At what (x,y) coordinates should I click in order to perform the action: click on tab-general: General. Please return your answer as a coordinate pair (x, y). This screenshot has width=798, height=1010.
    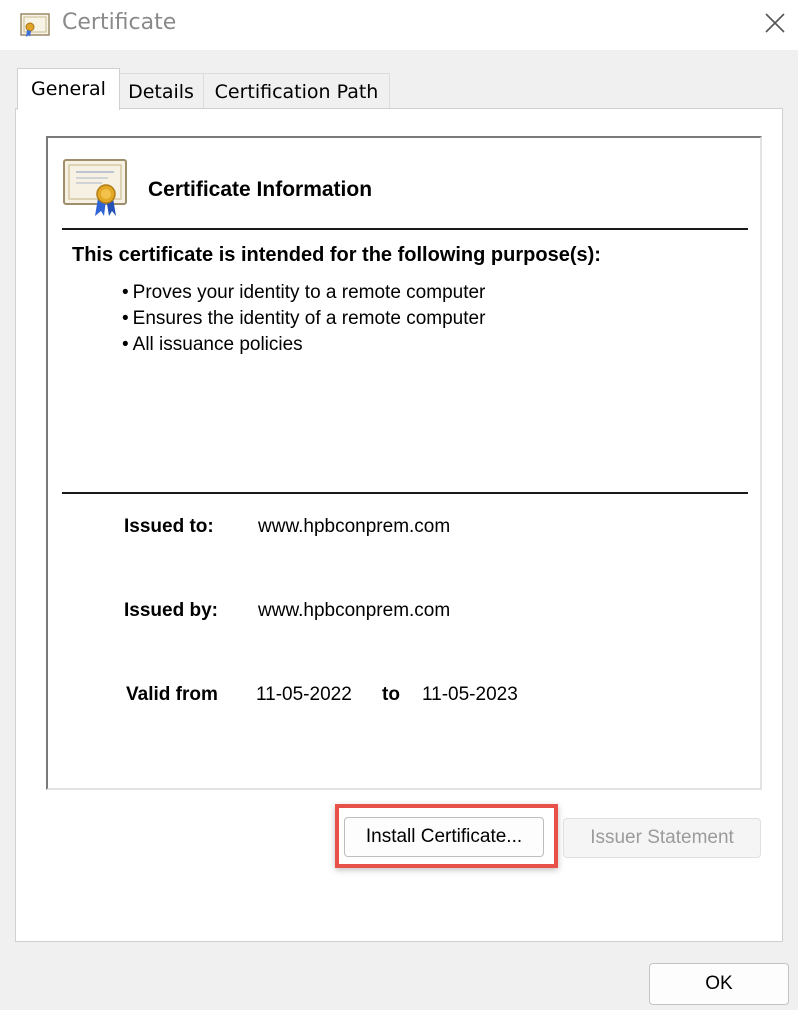
    Looking at the image, I should click on (68, 89).